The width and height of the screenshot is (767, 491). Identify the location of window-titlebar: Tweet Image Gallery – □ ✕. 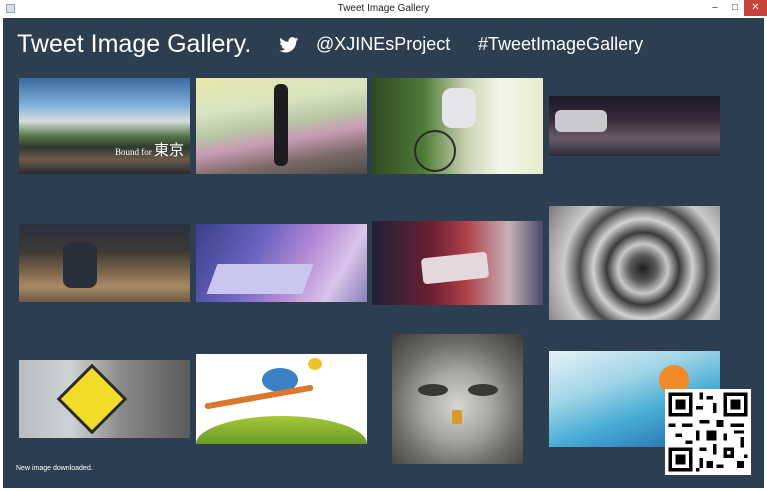
(383, 9).